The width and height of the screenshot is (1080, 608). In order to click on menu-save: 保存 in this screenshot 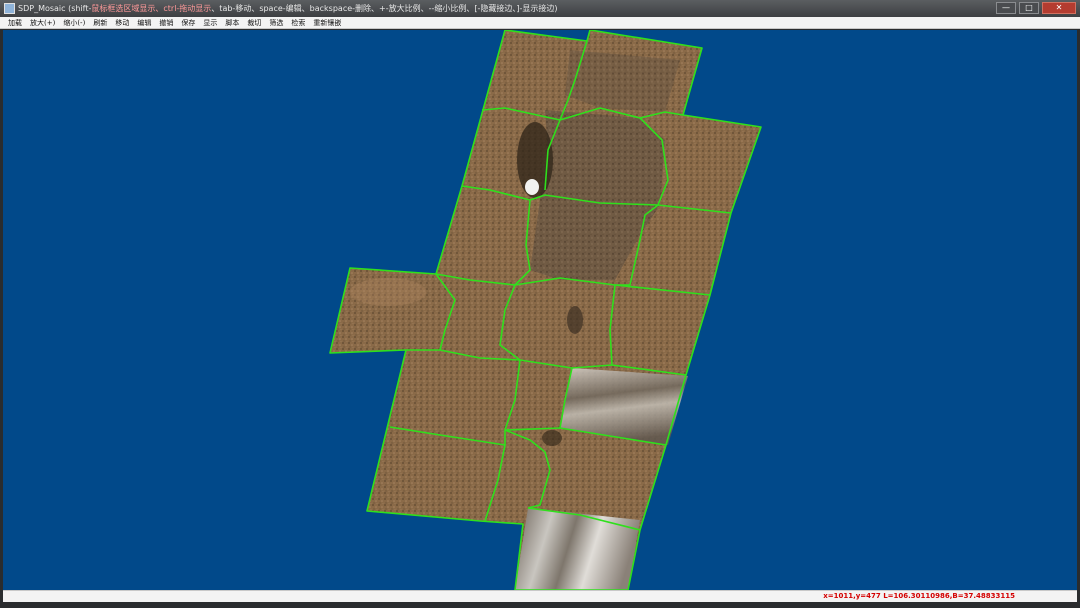, I will do `click(188, 23)`.